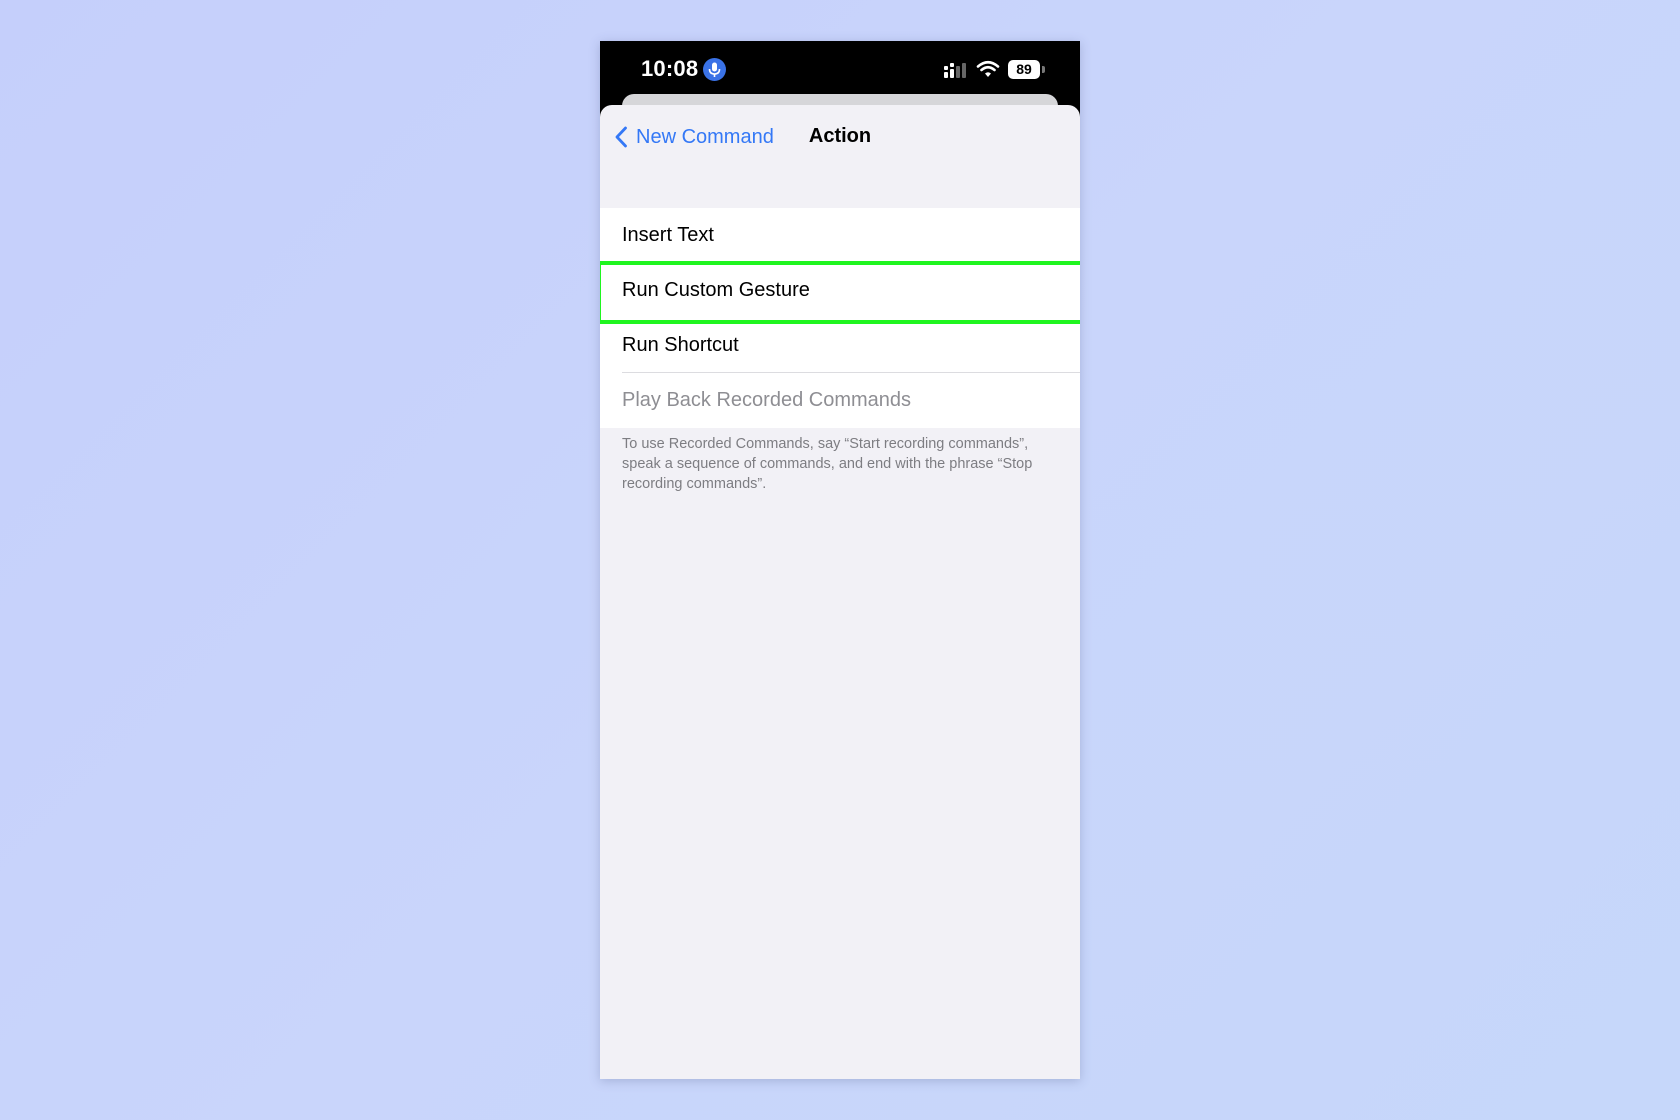 Image resolution: width=1680 pixels, height=1120 pixels. I want to click on action-run-custom-gesture: Run Custom Gesture, so click(840, 290).